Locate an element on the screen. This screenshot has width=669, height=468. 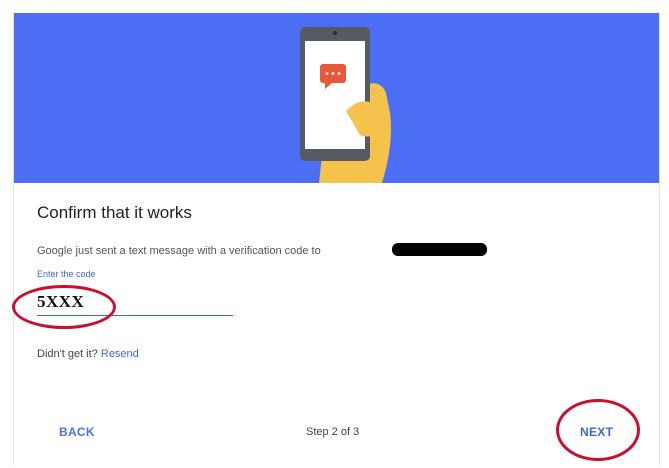
verification-code-input is located at coordinates (135, 302).